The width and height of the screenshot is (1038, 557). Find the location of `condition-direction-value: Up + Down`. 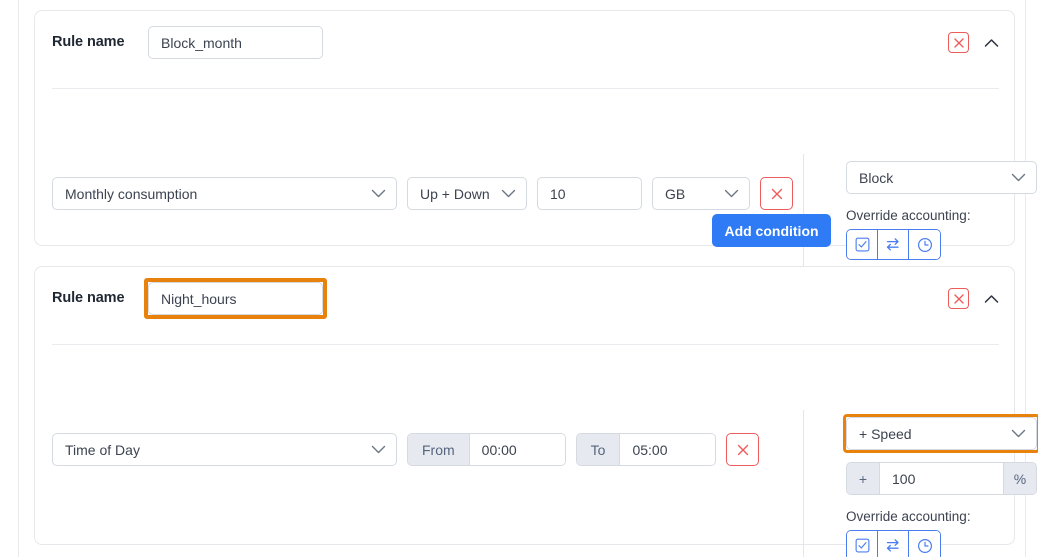

condition-direction-value: Up + Down is located at coordinates (455, 193).